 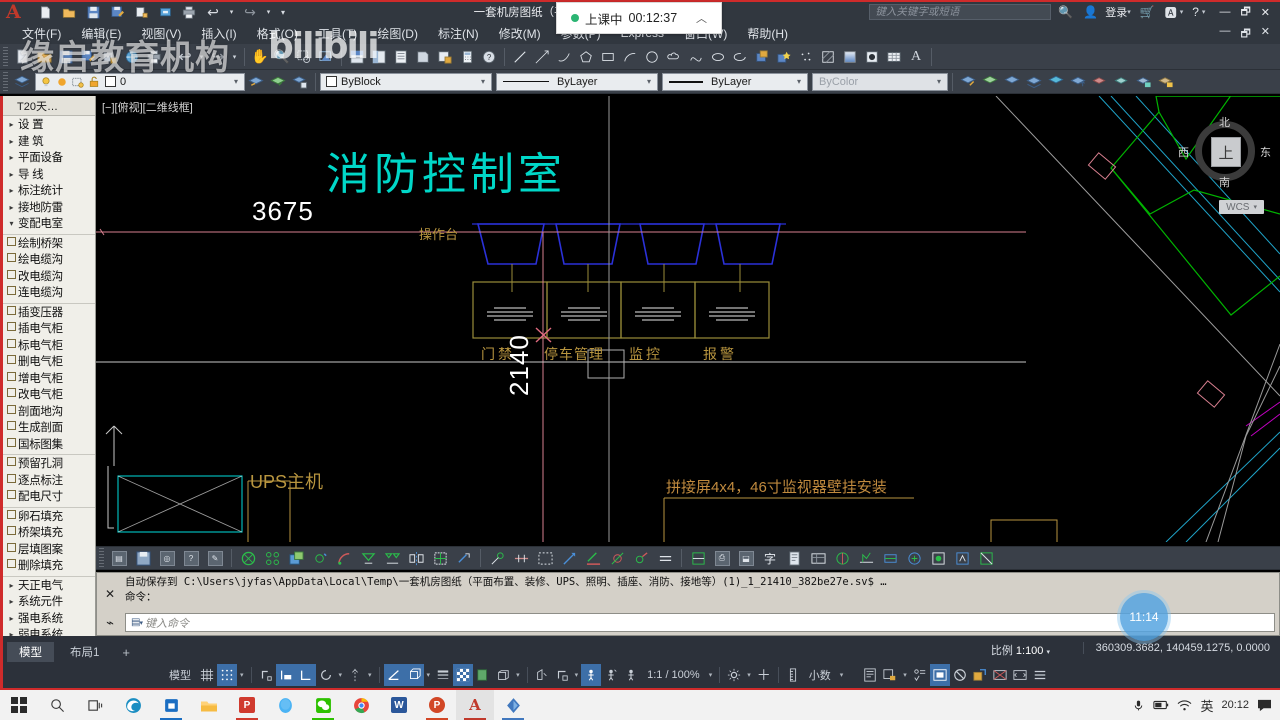 What do you see at coordinates (209, 705) in the screenshot?
I see `taskbar-app-file-explorer` at bounding box center [209, 705].